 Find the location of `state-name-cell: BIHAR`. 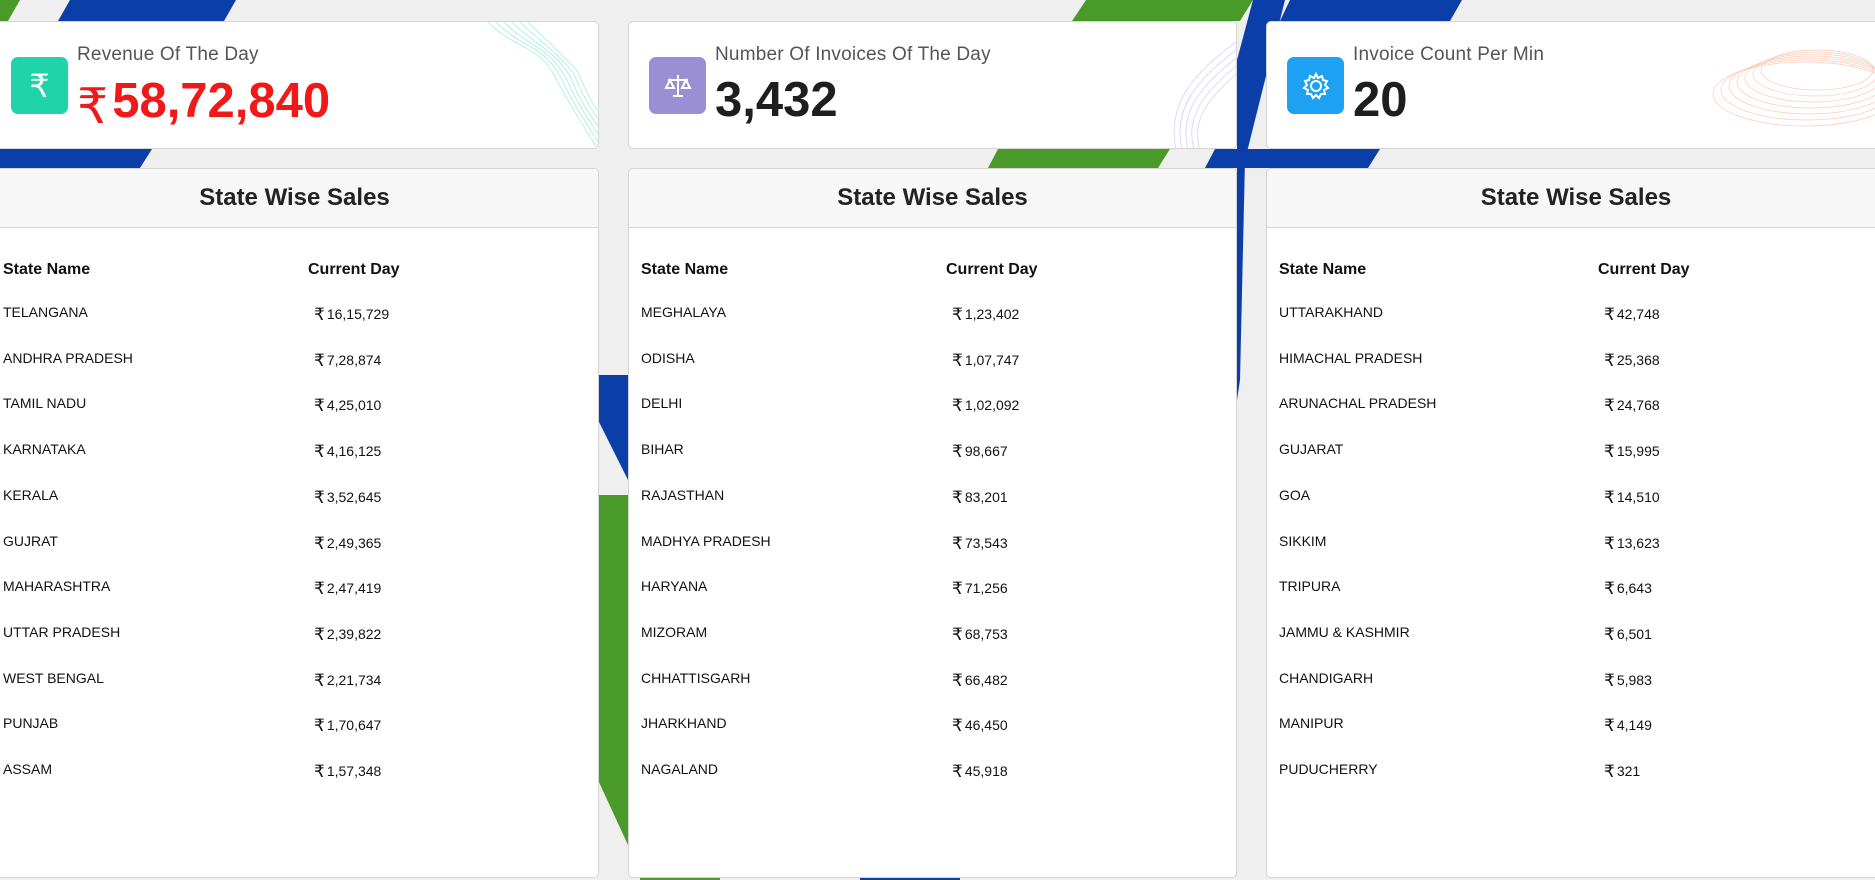

state-name-cell: BIHAR is located at coordinates (662, 449).